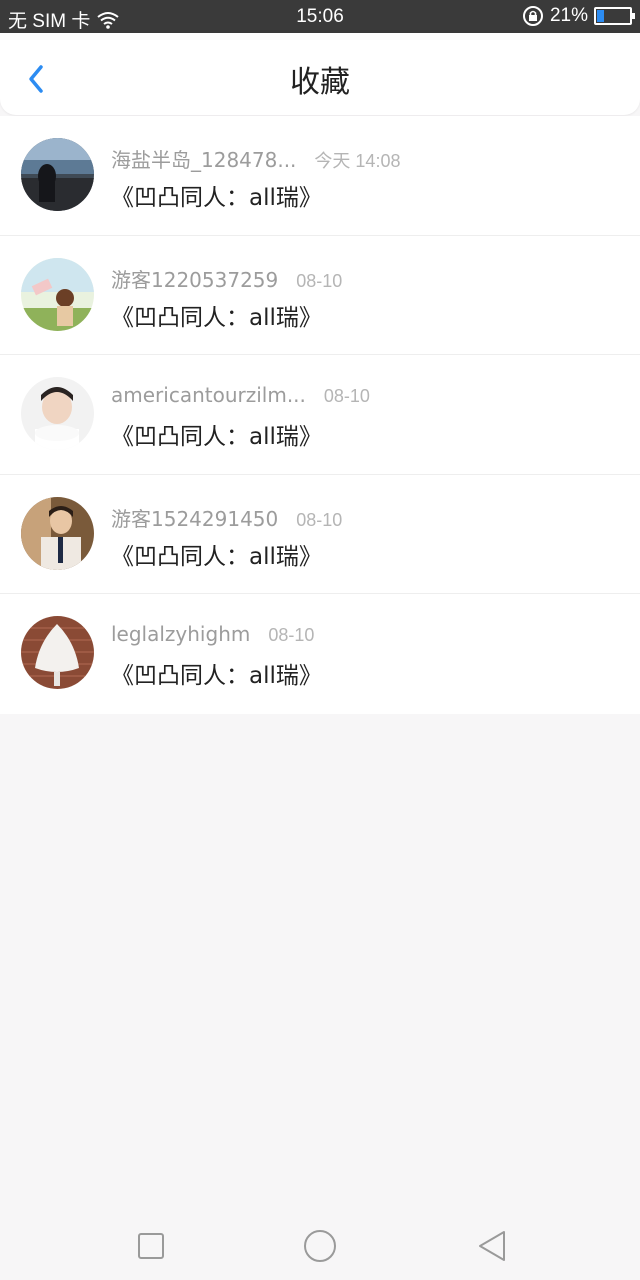  Describe the element at coordinates (601, 16) in the screenshot. I see `battery-fill` at that location.